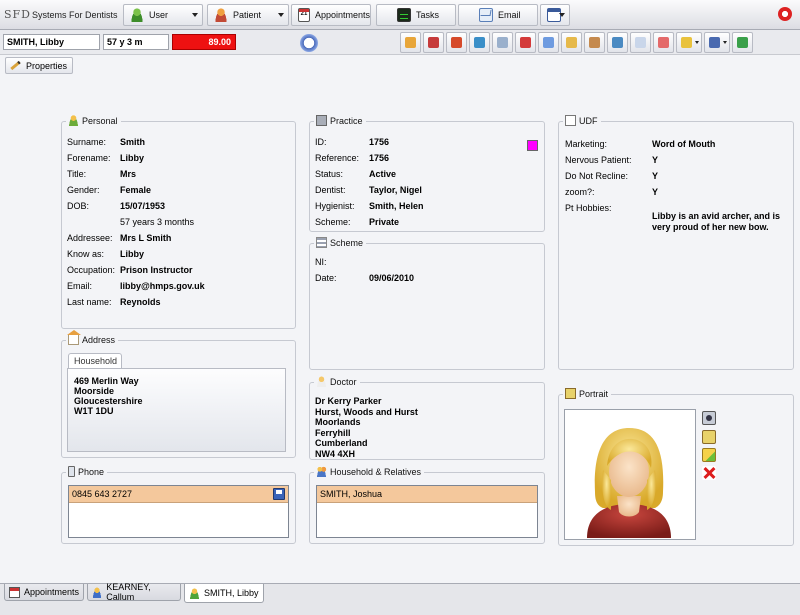  Describe the element at coordinates (525, 42) in the screenshot. I see `medical-icon` at that location.